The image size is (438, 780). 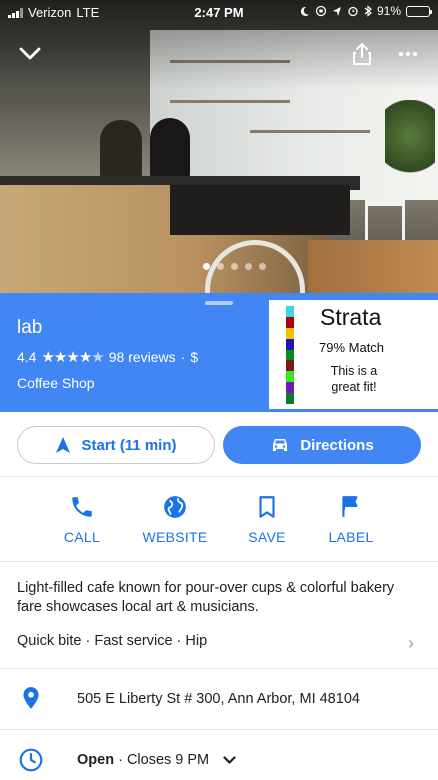 What do you see at coordinates (354, 379) in the screenshot?
I see `strata-fit: This is a great fit!` at bounding box center [354, 379].